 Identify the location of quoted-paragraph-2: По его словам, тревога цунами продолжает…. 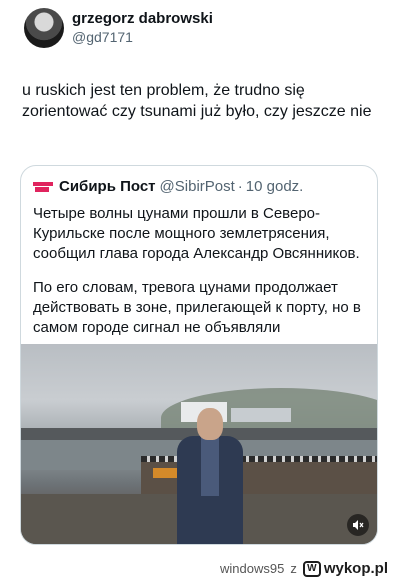
(197, 307).